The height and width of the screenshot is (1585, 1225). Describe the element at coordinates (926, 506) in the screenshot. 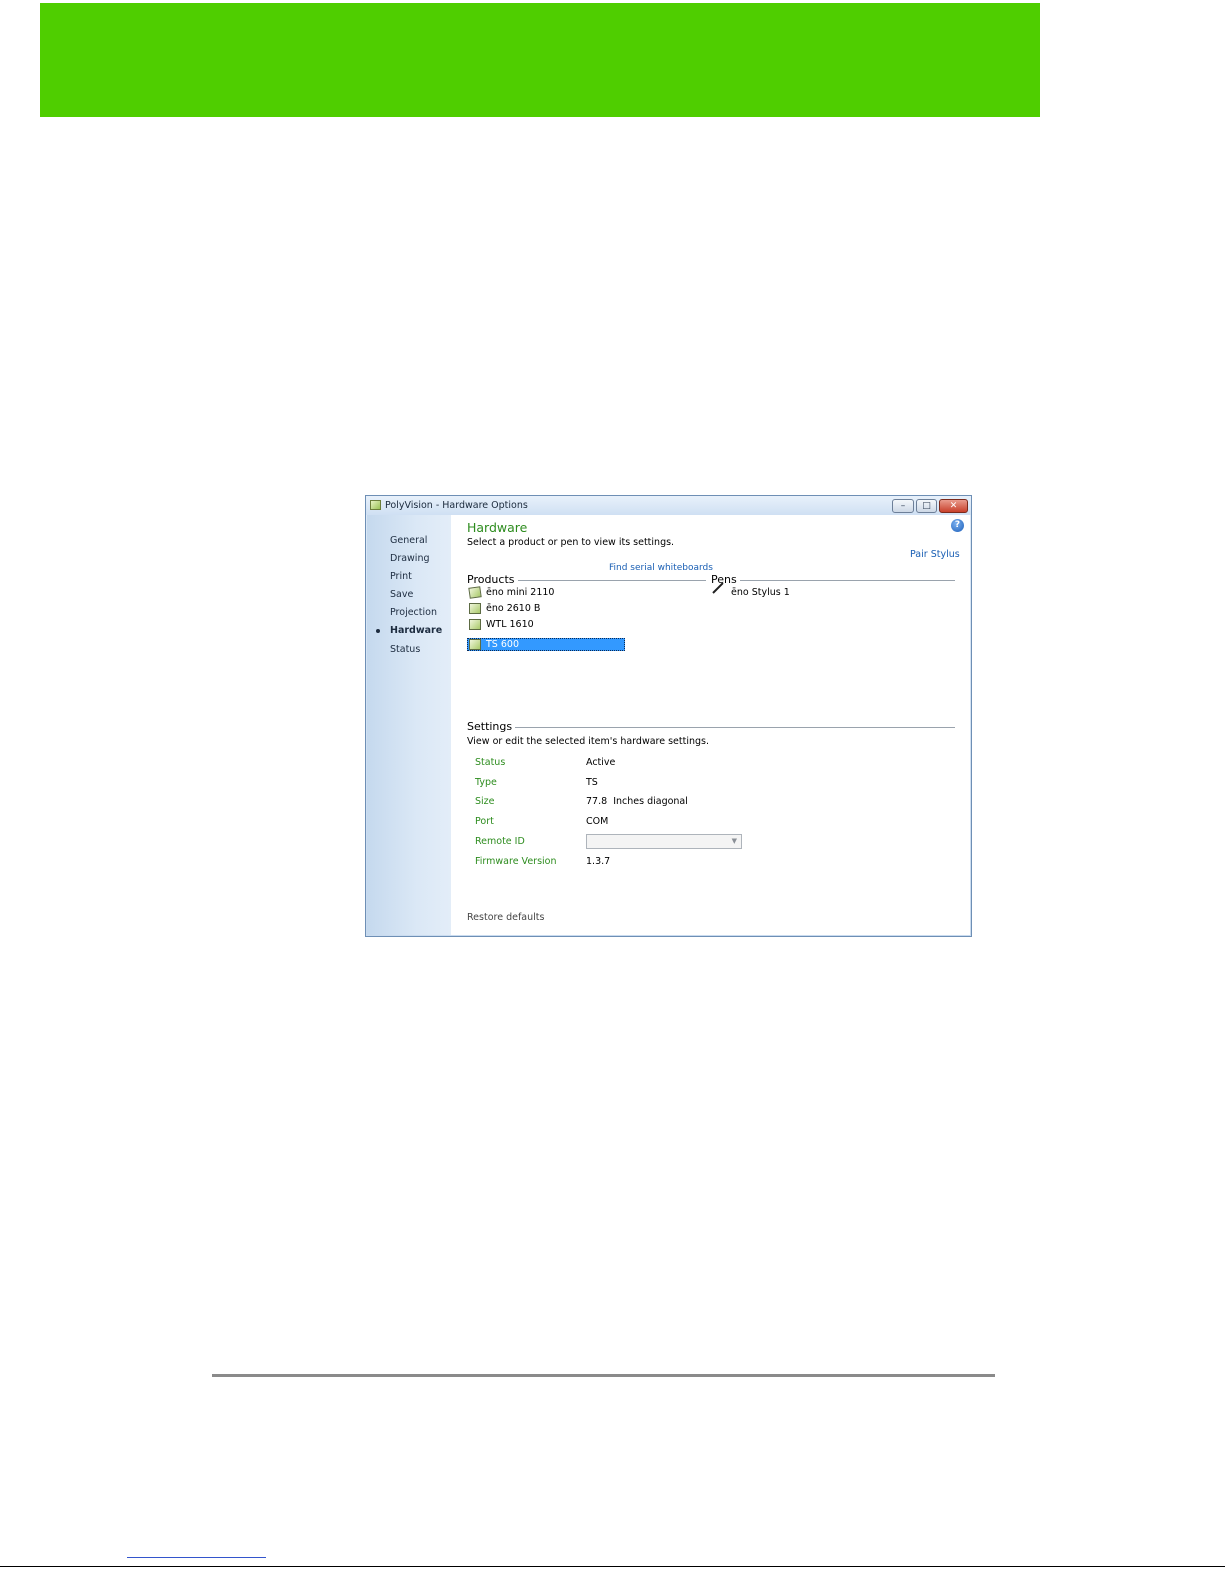

I see `maximize-button: □` at that location.